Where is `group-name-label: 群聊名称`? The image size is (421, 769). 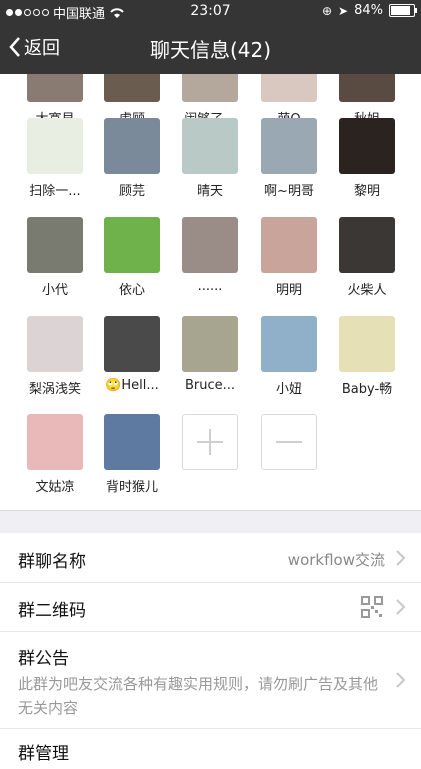
group-name-label: 群聊名称 is located at coordinates (52, 562).